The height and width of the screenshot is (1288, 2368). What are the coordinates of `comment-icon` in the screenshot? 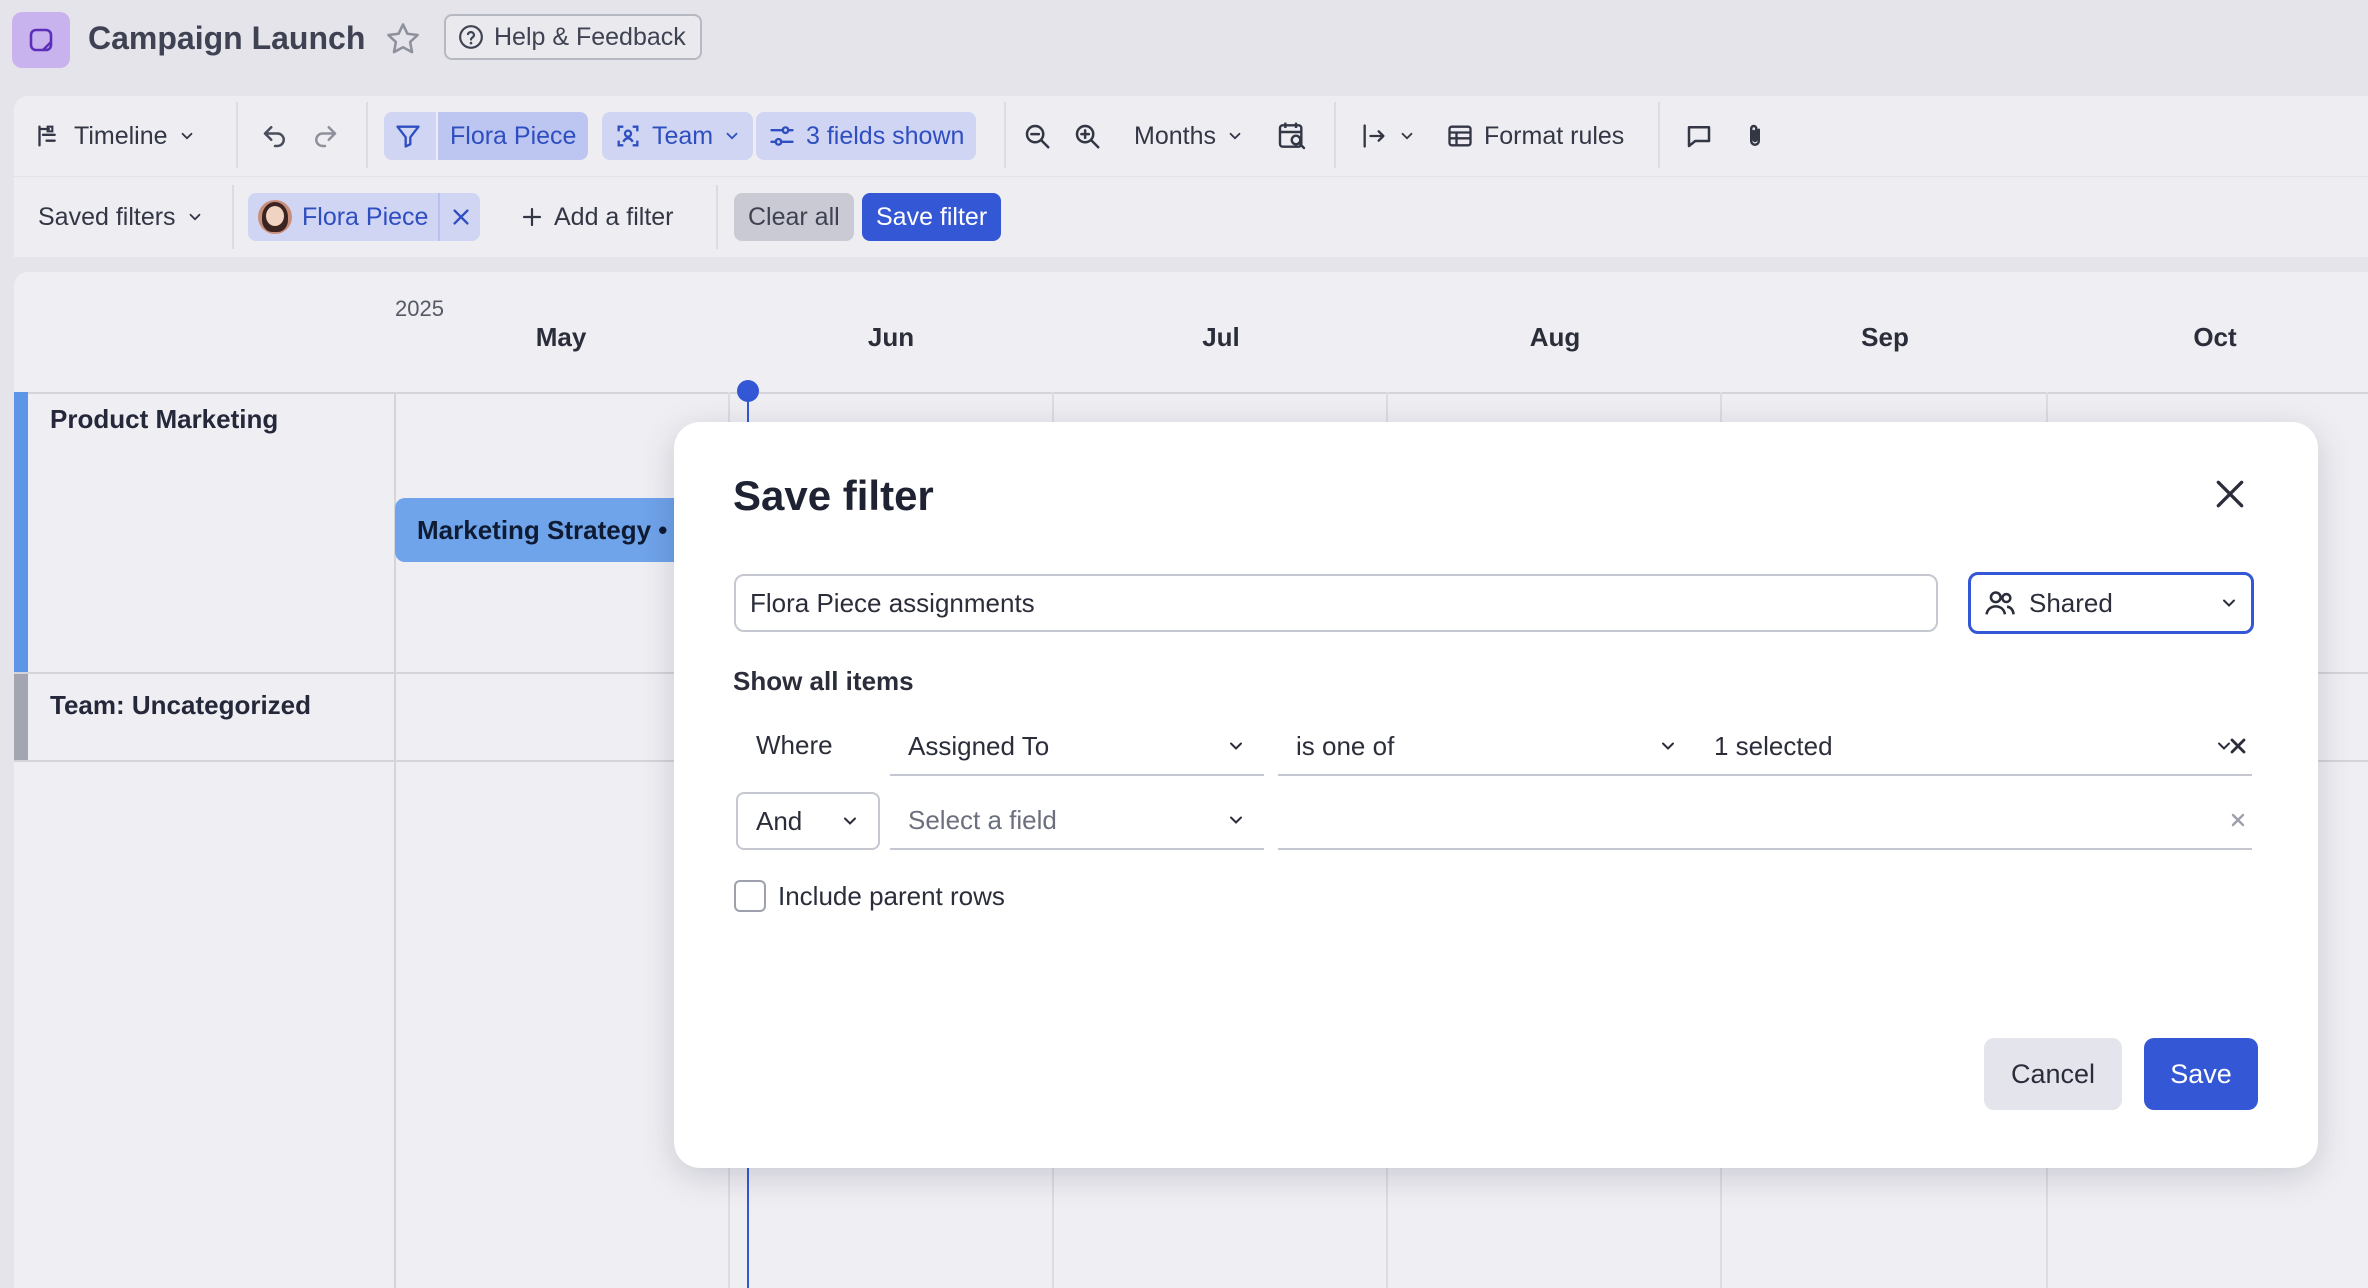 It's located at (1699, 136).